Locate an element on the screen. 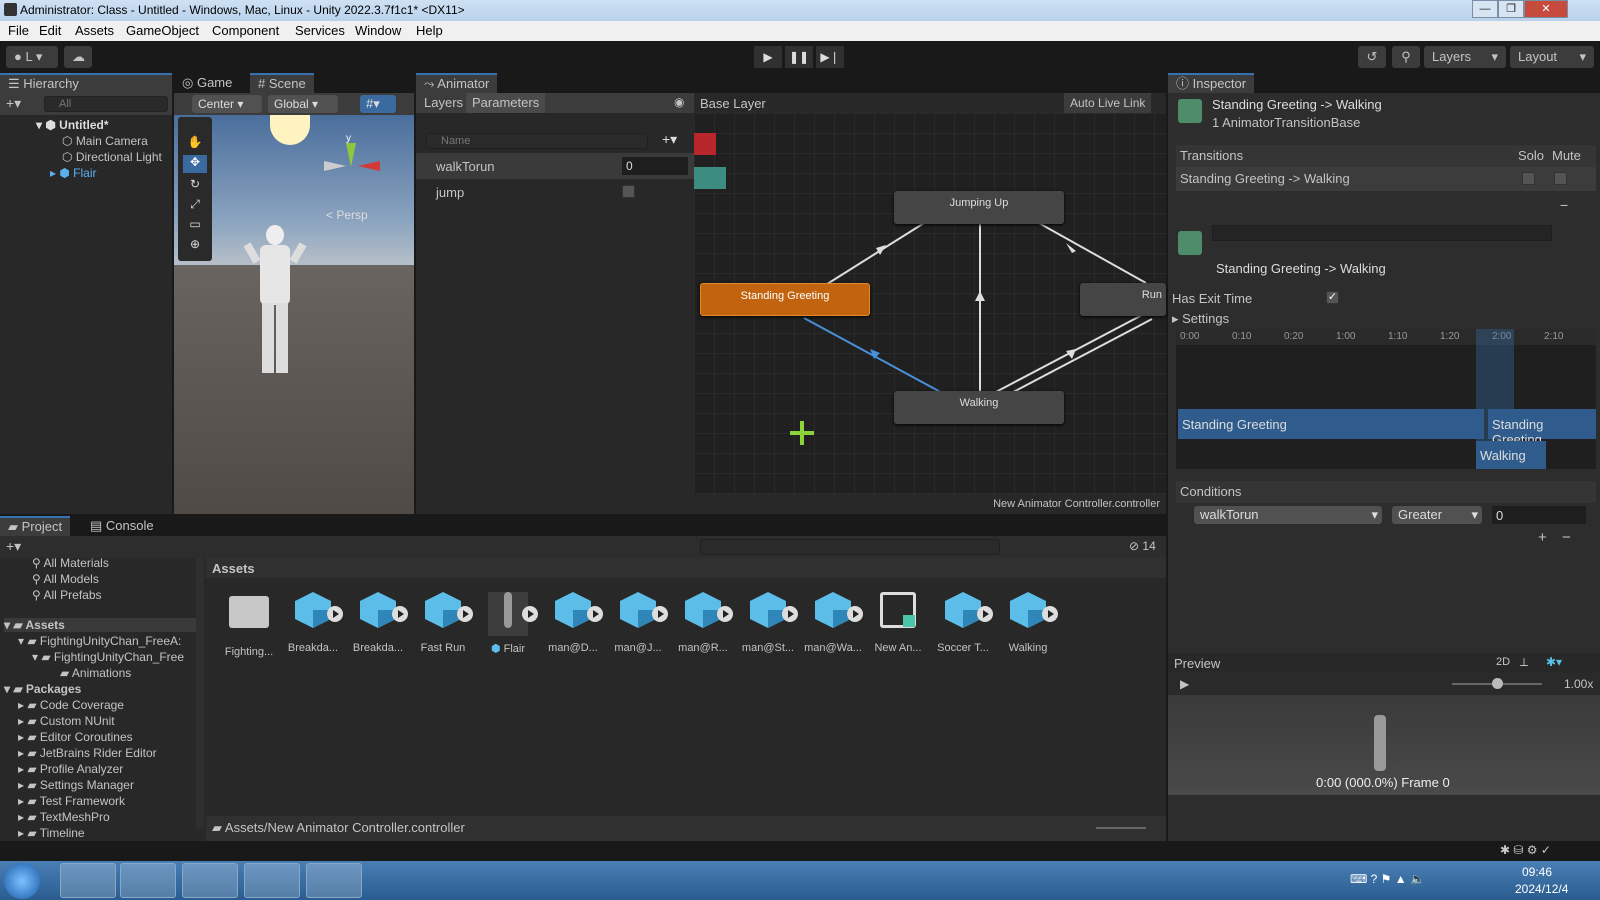  add-condition-button: + is located at coordinates (1542, 537).